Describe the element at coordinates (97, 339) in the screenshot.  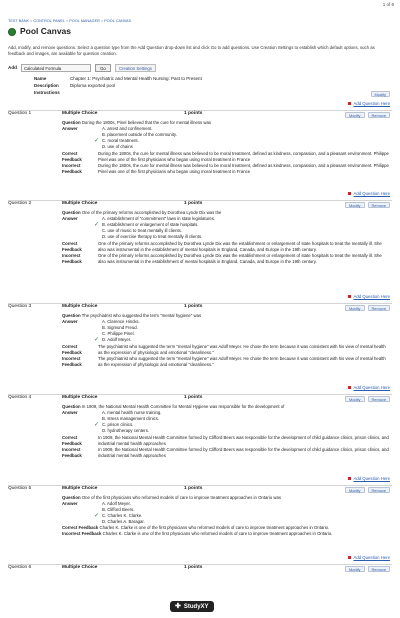
I see `checkmark-icon: ✓` at that location.